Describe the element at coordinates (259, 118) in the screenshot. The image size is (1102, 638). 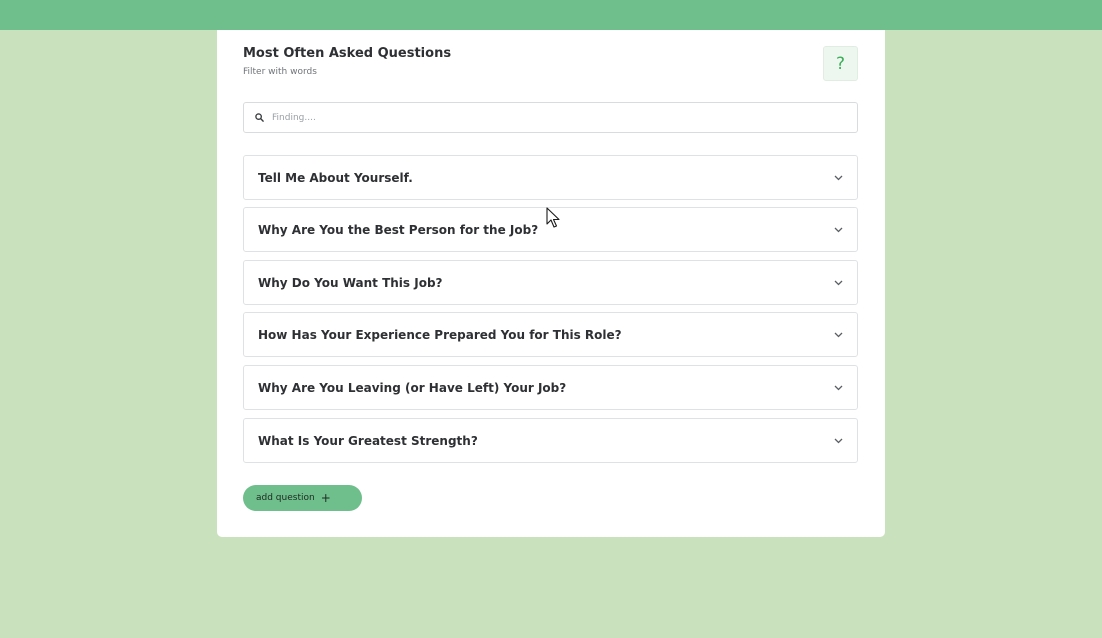
I see `search-icon` at that location.